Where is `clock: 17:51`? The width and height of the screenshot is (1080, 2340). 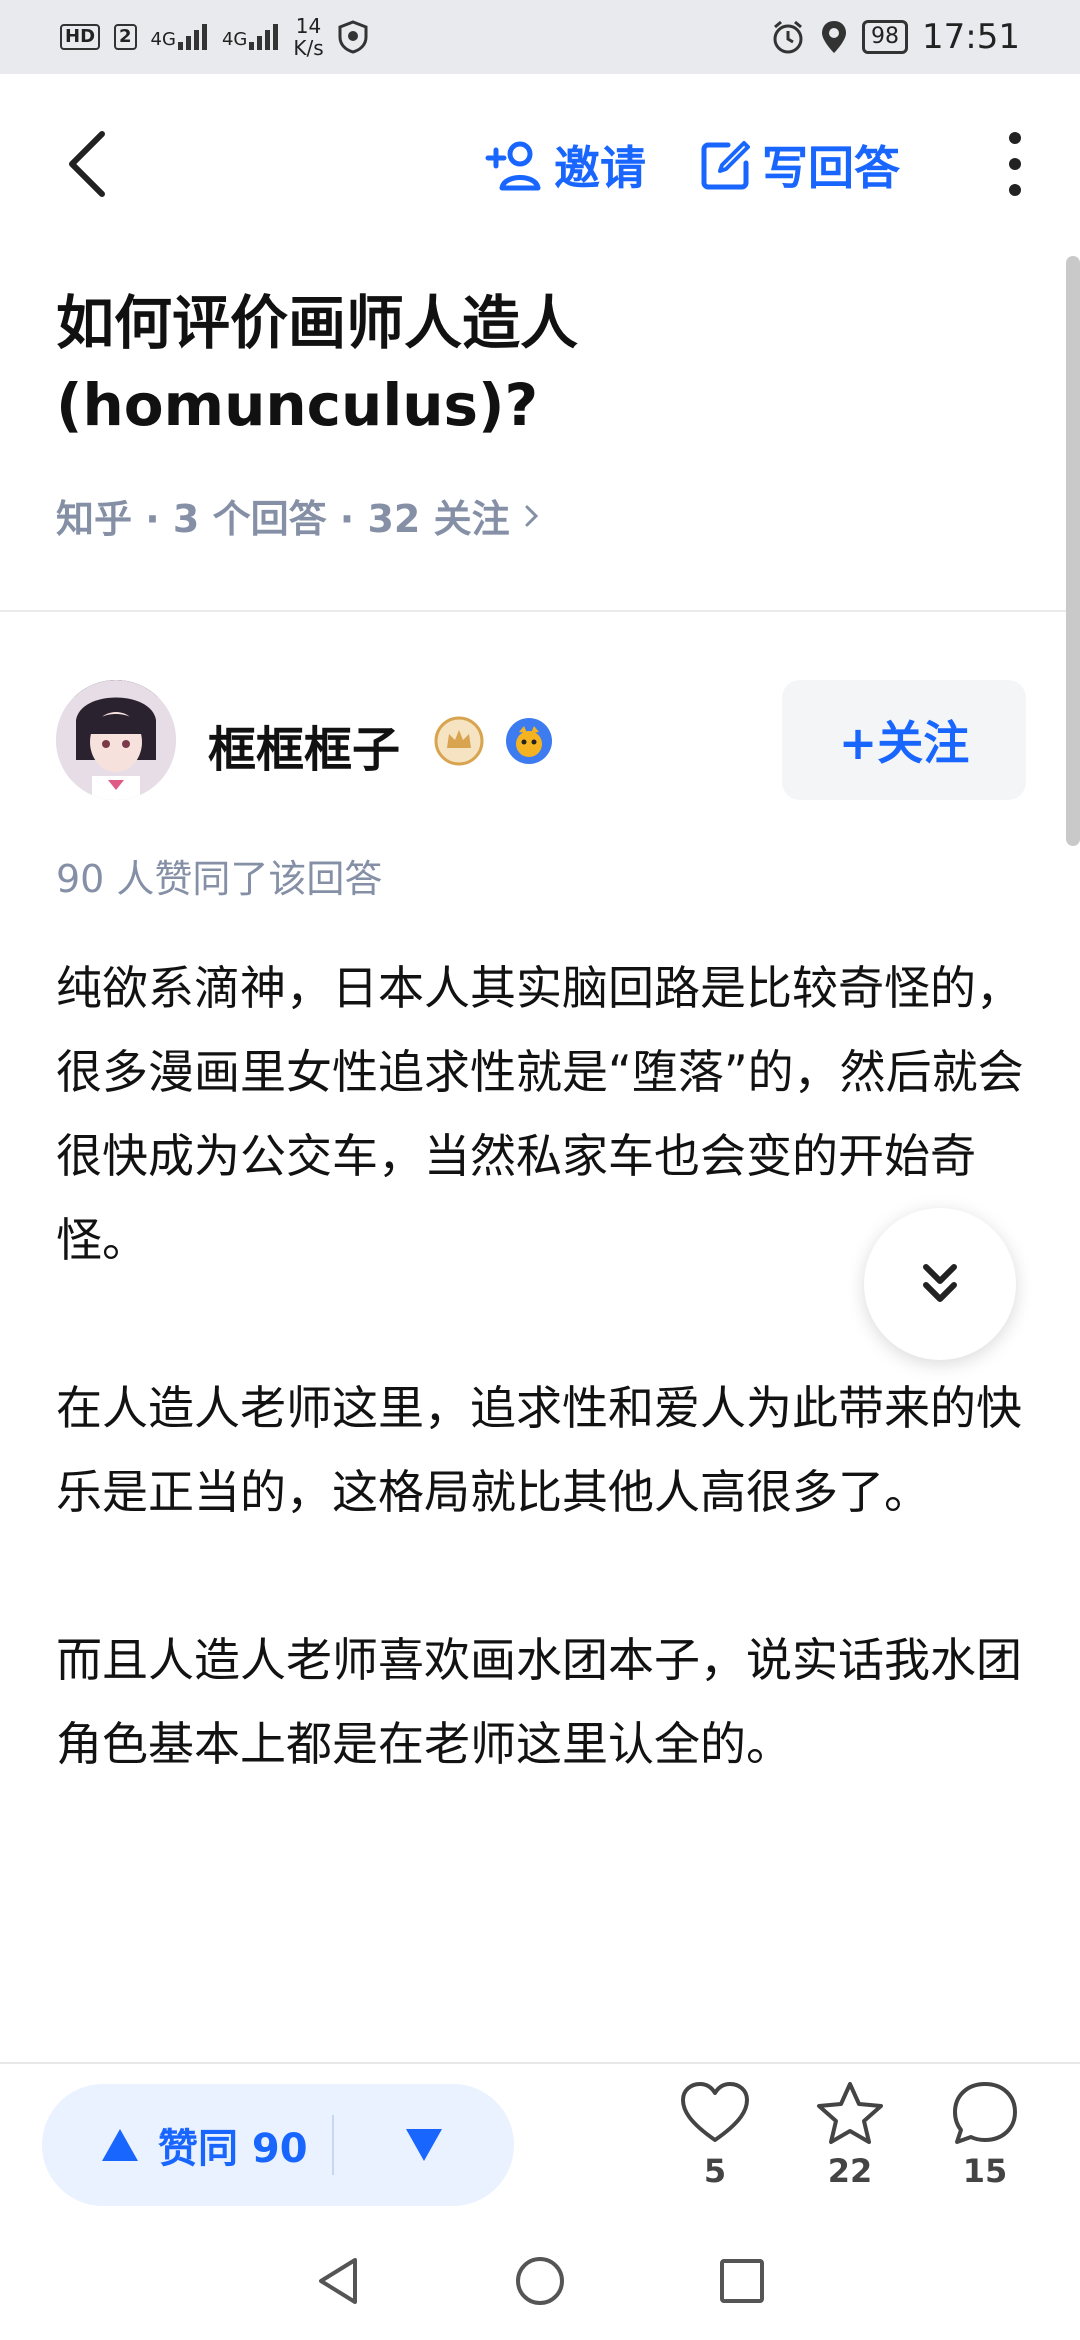
clock: 17:51 is located at coordinates (971, 37).